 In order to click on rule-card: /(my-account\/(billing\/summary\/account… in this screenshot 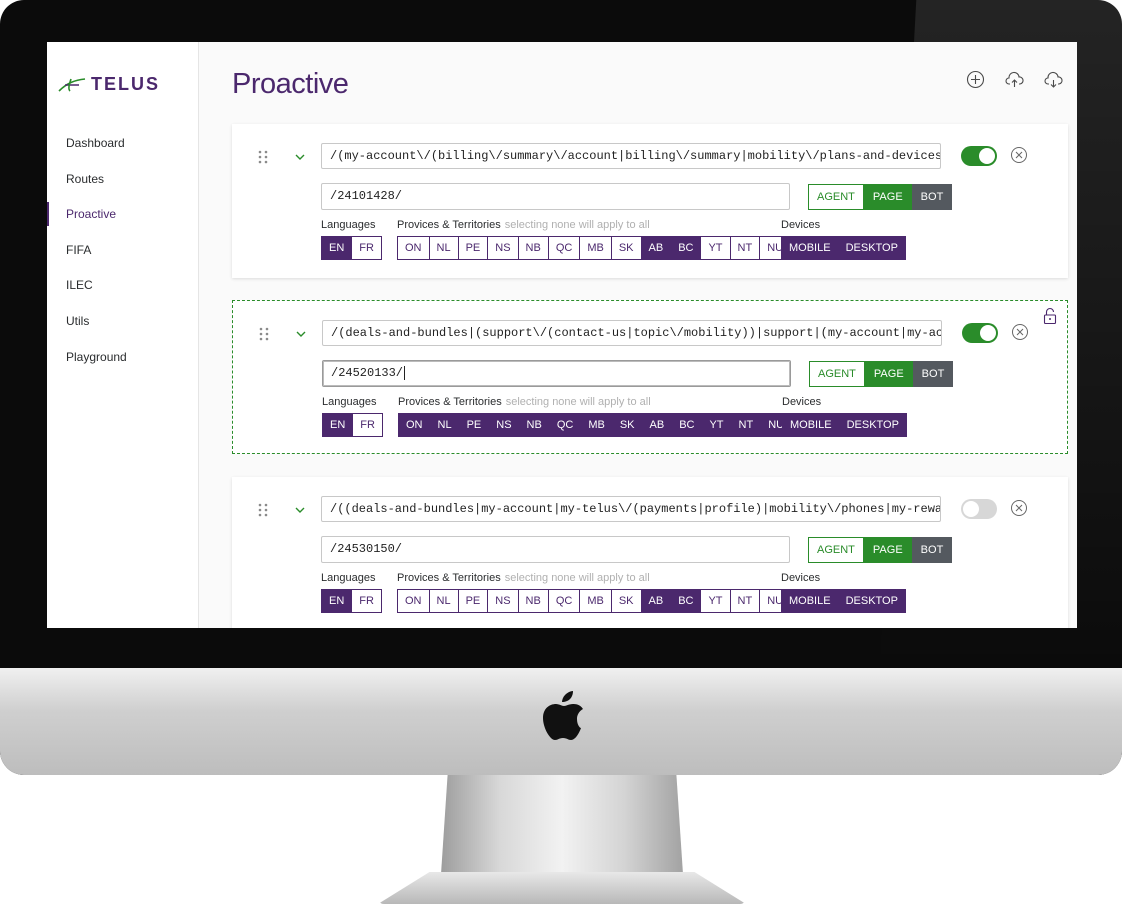, I will do `click(650, 201)`.